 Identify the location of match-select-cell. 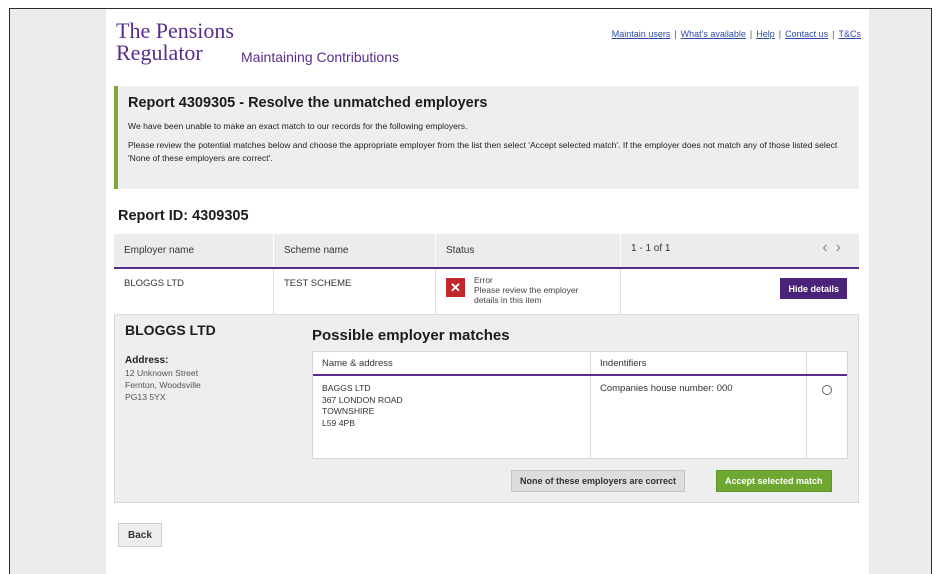
(827, 417).